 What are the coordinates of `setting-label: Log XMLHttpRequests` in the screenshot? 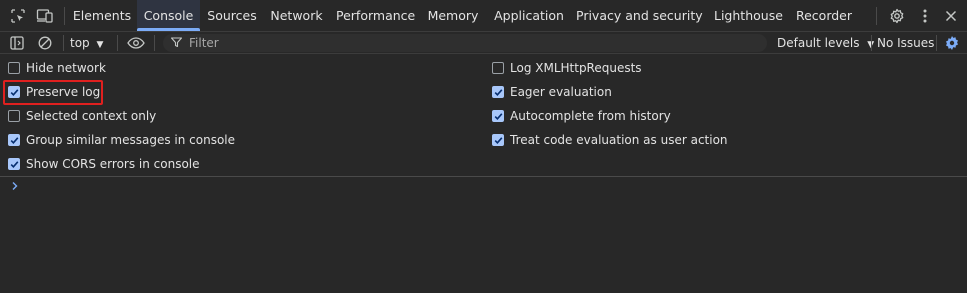 It's located at (576, 68).